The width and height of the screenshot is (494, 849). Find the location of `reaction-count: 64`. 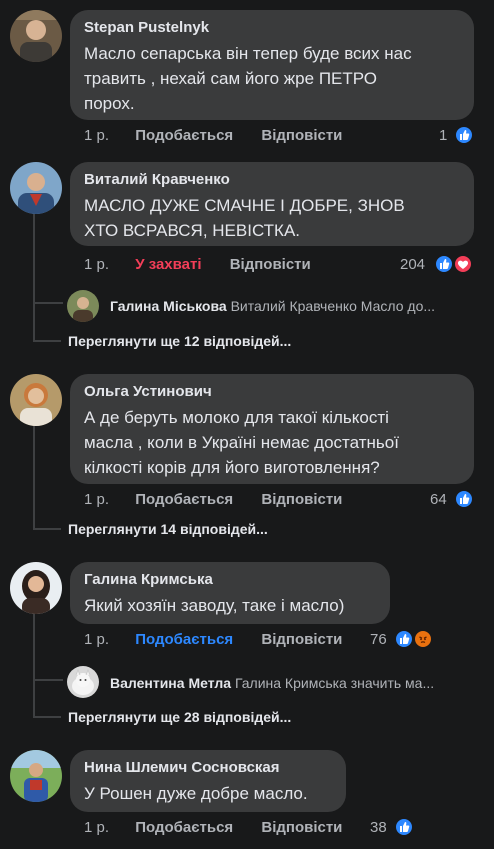

reaction-count: 64 is located at coordinates (438, 500).